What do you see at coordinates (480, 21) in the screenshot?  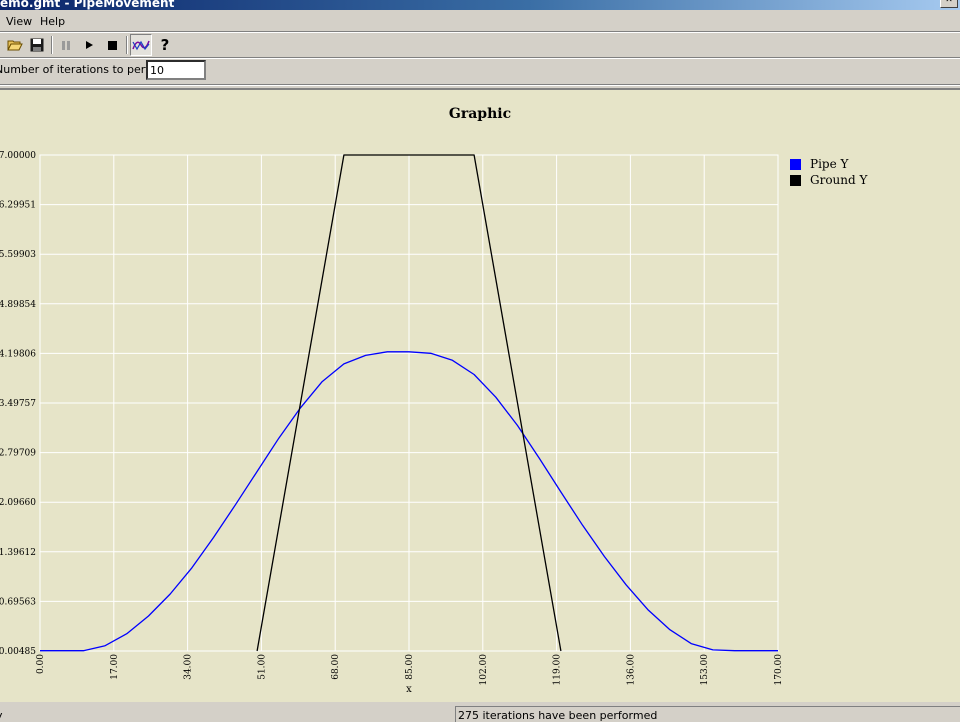 I see `menu-bar: View Help` at bounding box center [480, 21].